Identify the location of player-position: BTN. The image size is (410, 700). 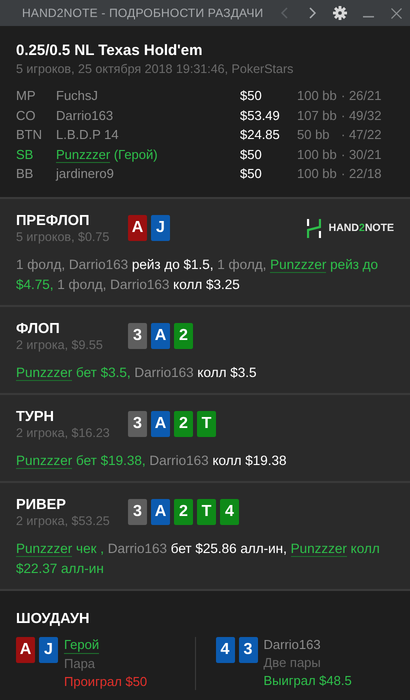
(29, 135).